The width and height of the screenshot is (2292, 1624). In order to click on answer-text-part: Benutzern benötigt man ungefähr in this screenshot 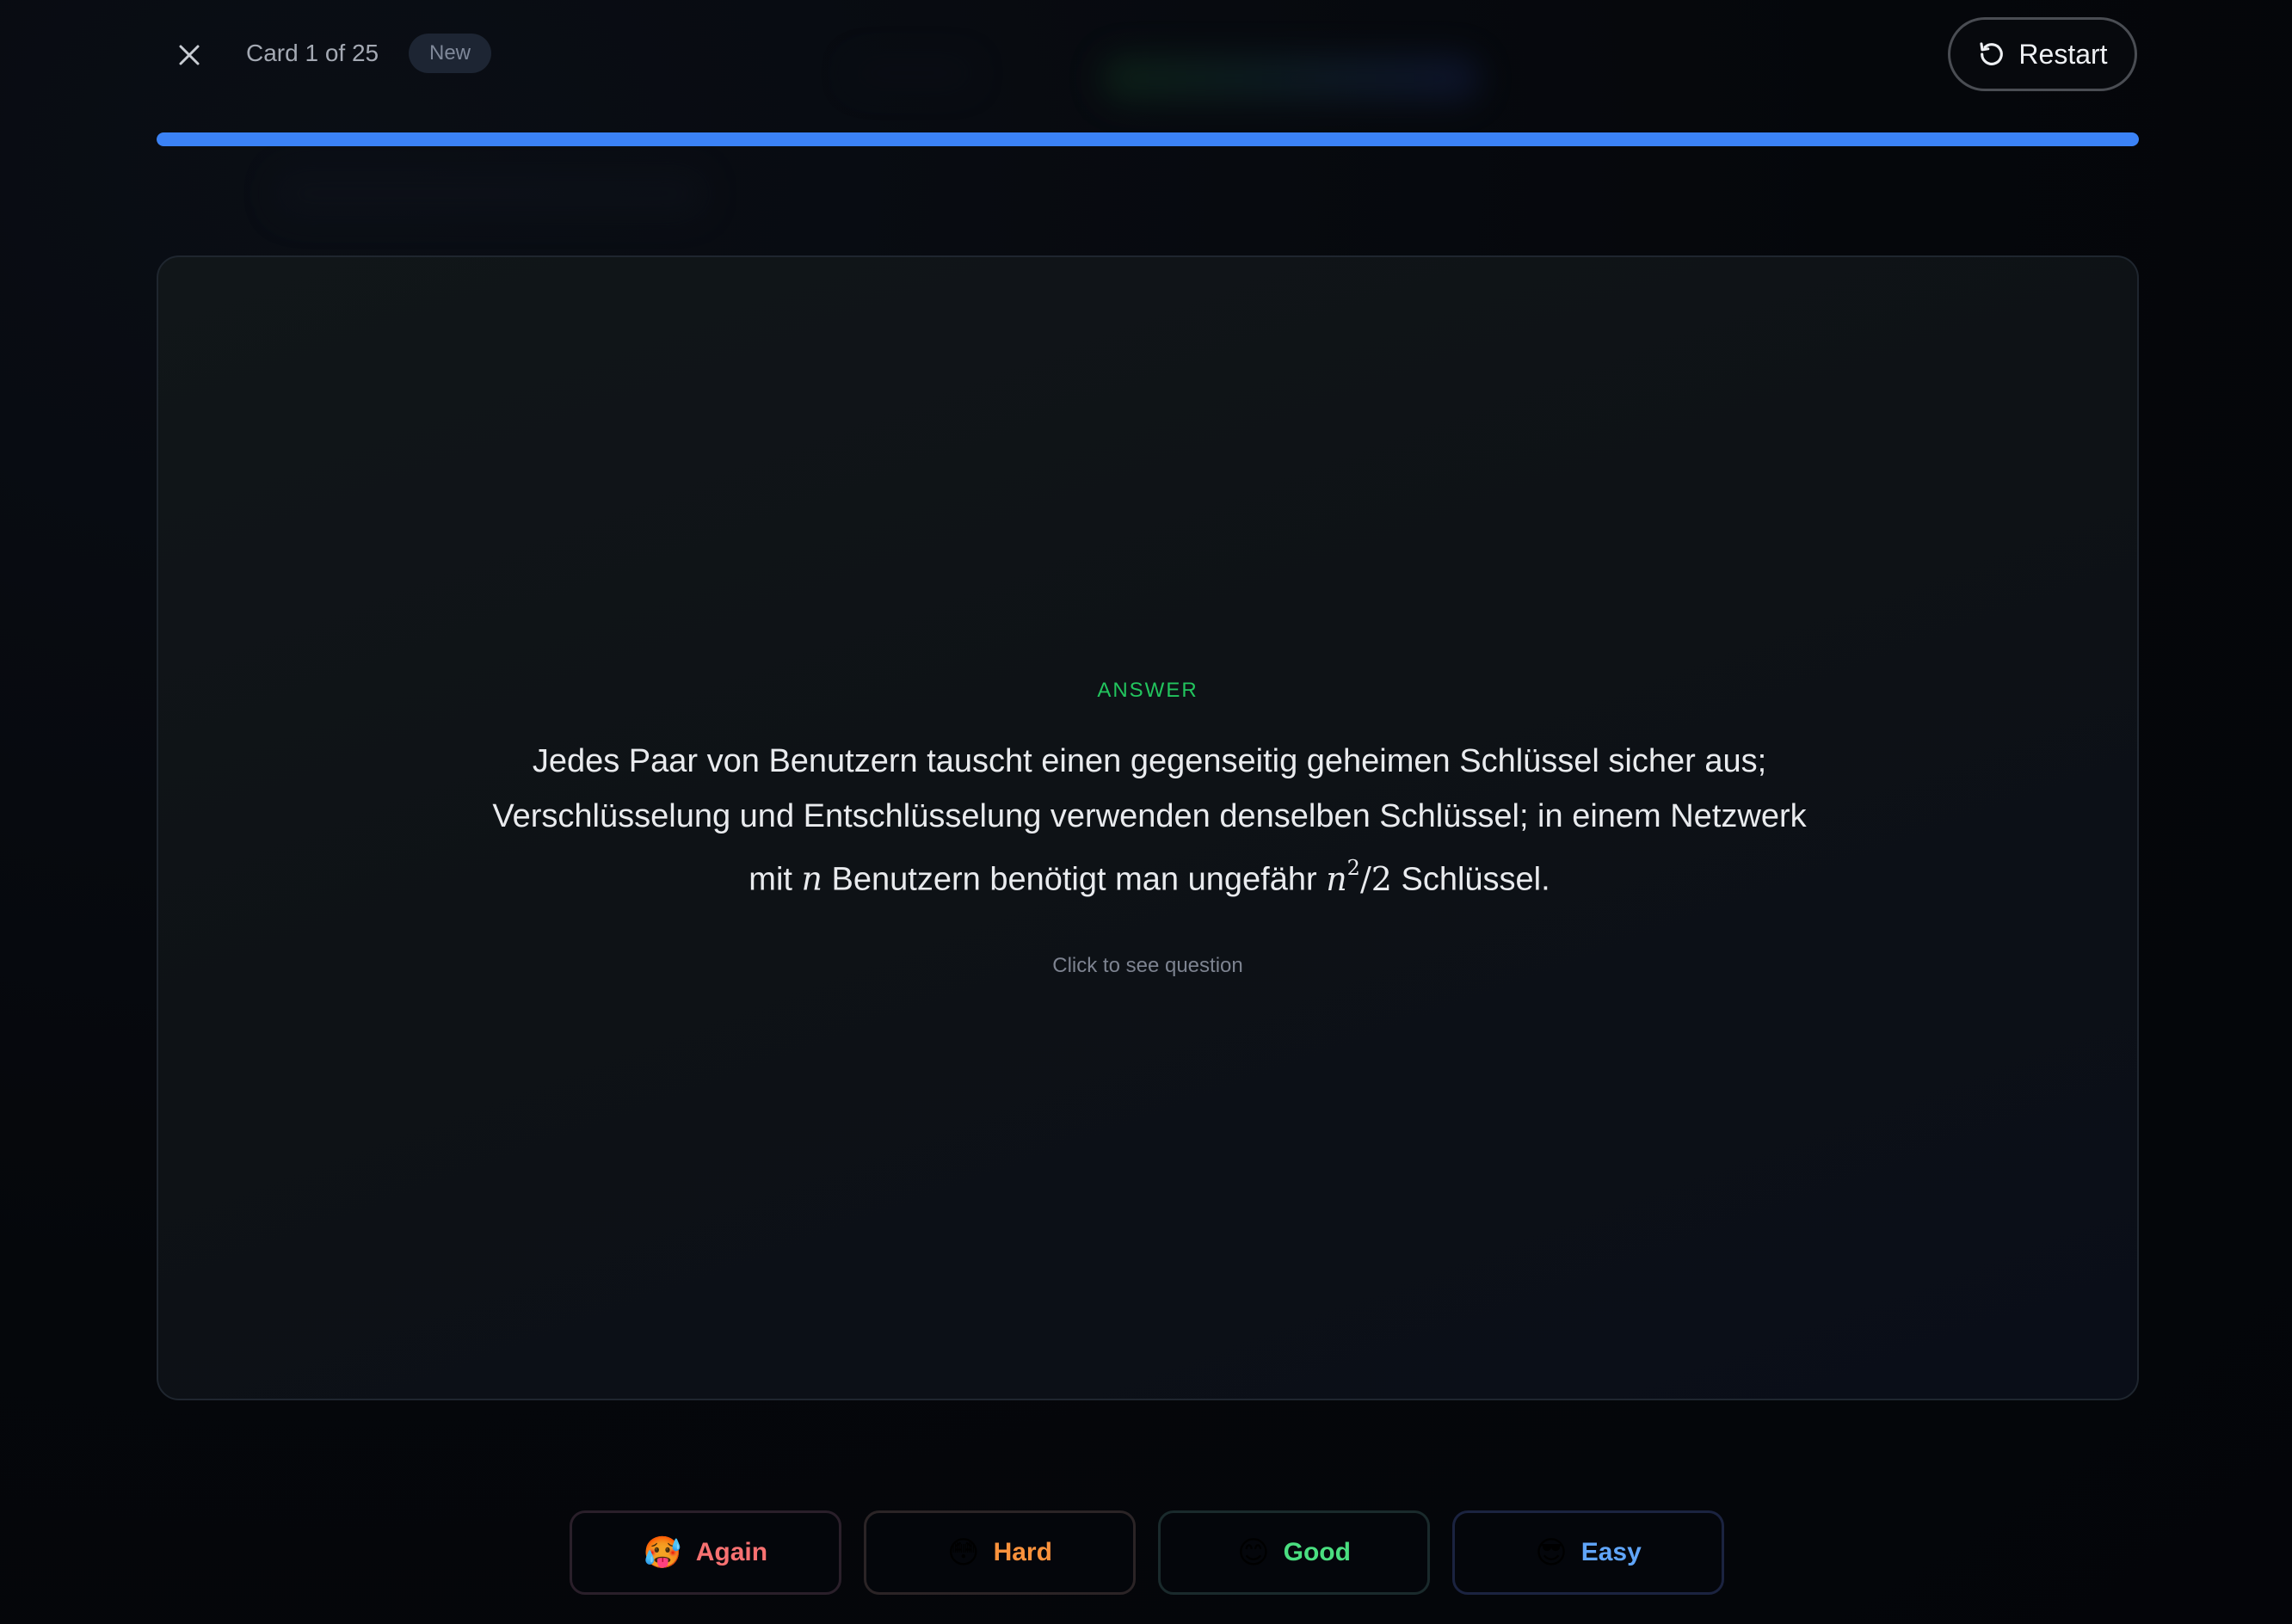, I will do `click(1075, 879)`.